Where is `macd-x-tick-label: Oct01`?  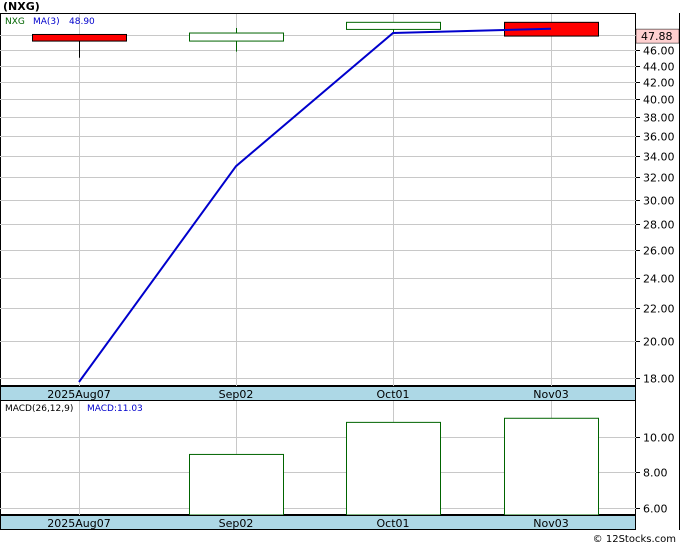 macd-x-tick-label: Oct01 is located at coordinates (392, 523).